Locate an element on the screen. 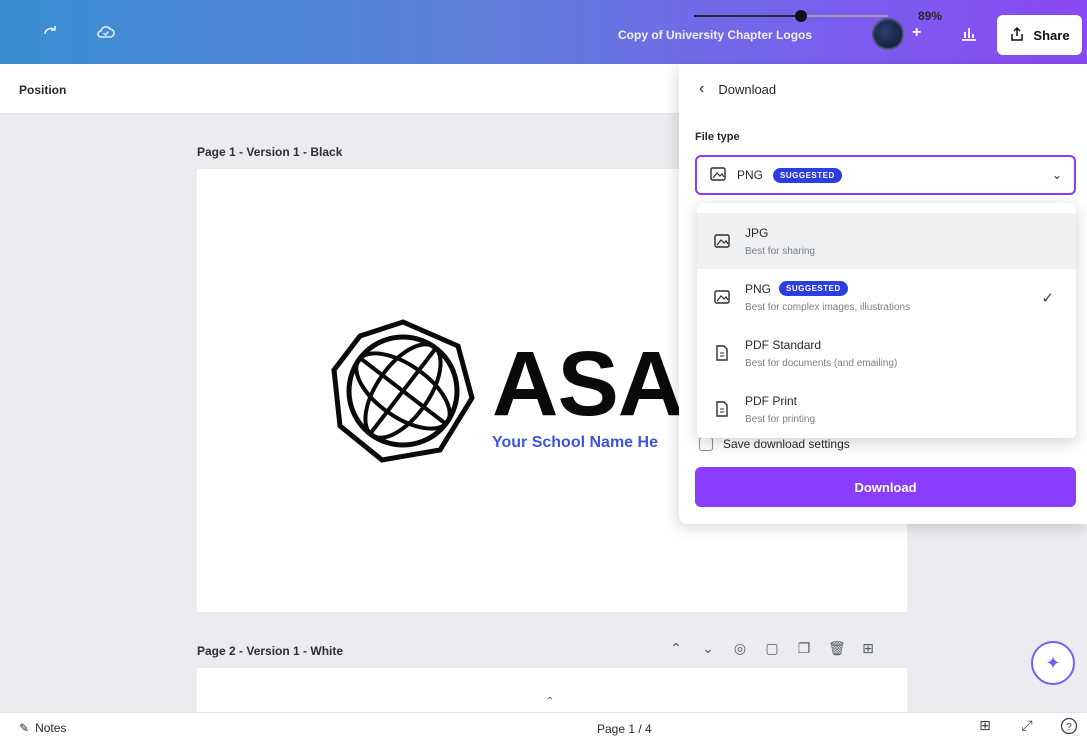 The image size is (1087, 741). magic-assistant-button: ✦ is located at coordinates (1053, 663).